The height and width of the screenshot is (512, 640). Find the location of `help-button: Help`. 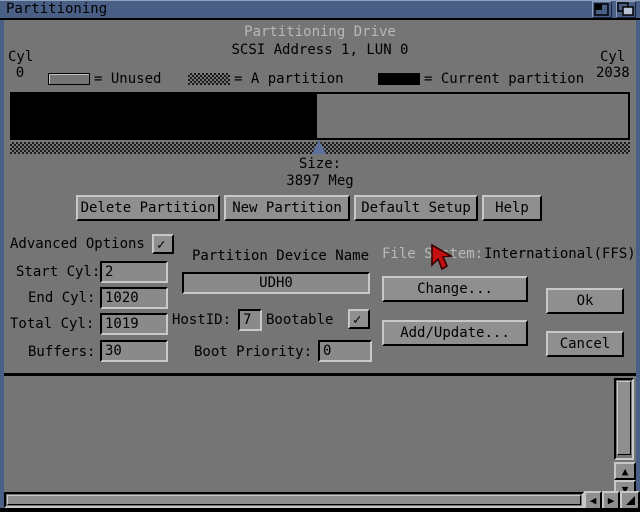

help-button: Help is located at coordinates (512, 208).